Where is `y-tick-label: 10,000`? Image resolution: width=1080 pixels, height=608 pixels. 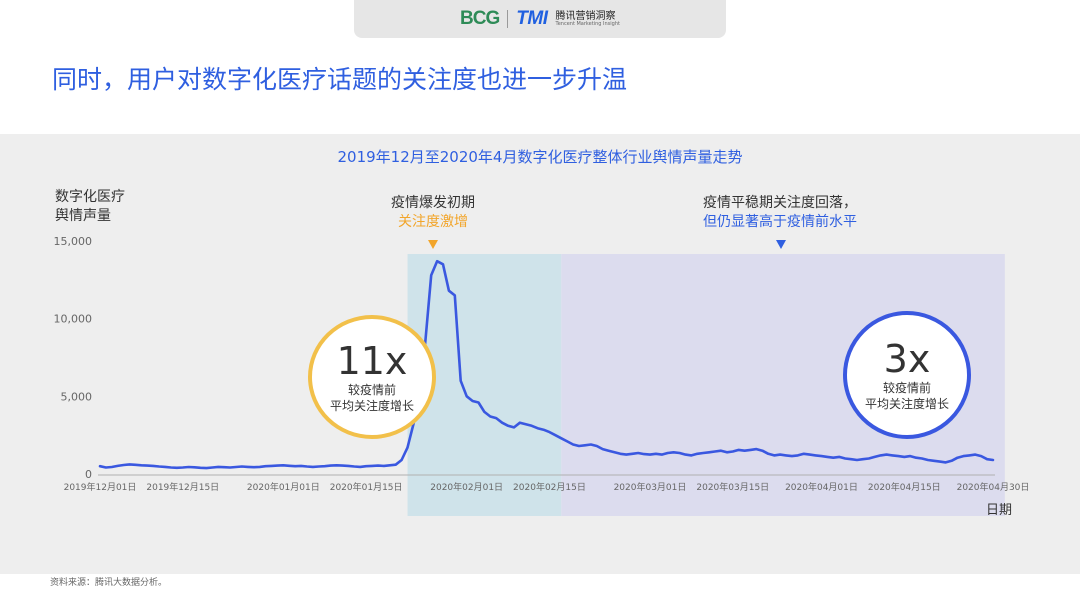
y-tick-label: 10,000 is located at coordinates (73, 319).